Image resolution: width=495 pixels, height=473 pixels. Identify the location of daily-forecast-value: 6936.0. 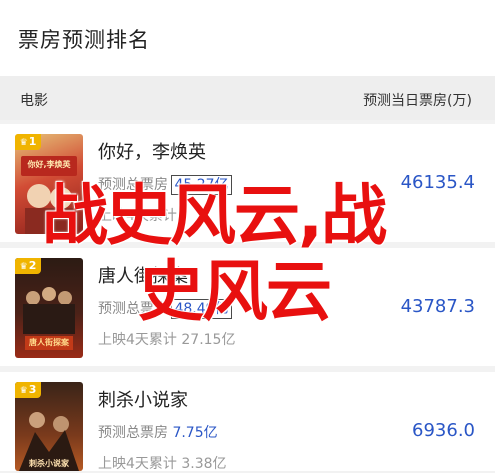
(443, 430).